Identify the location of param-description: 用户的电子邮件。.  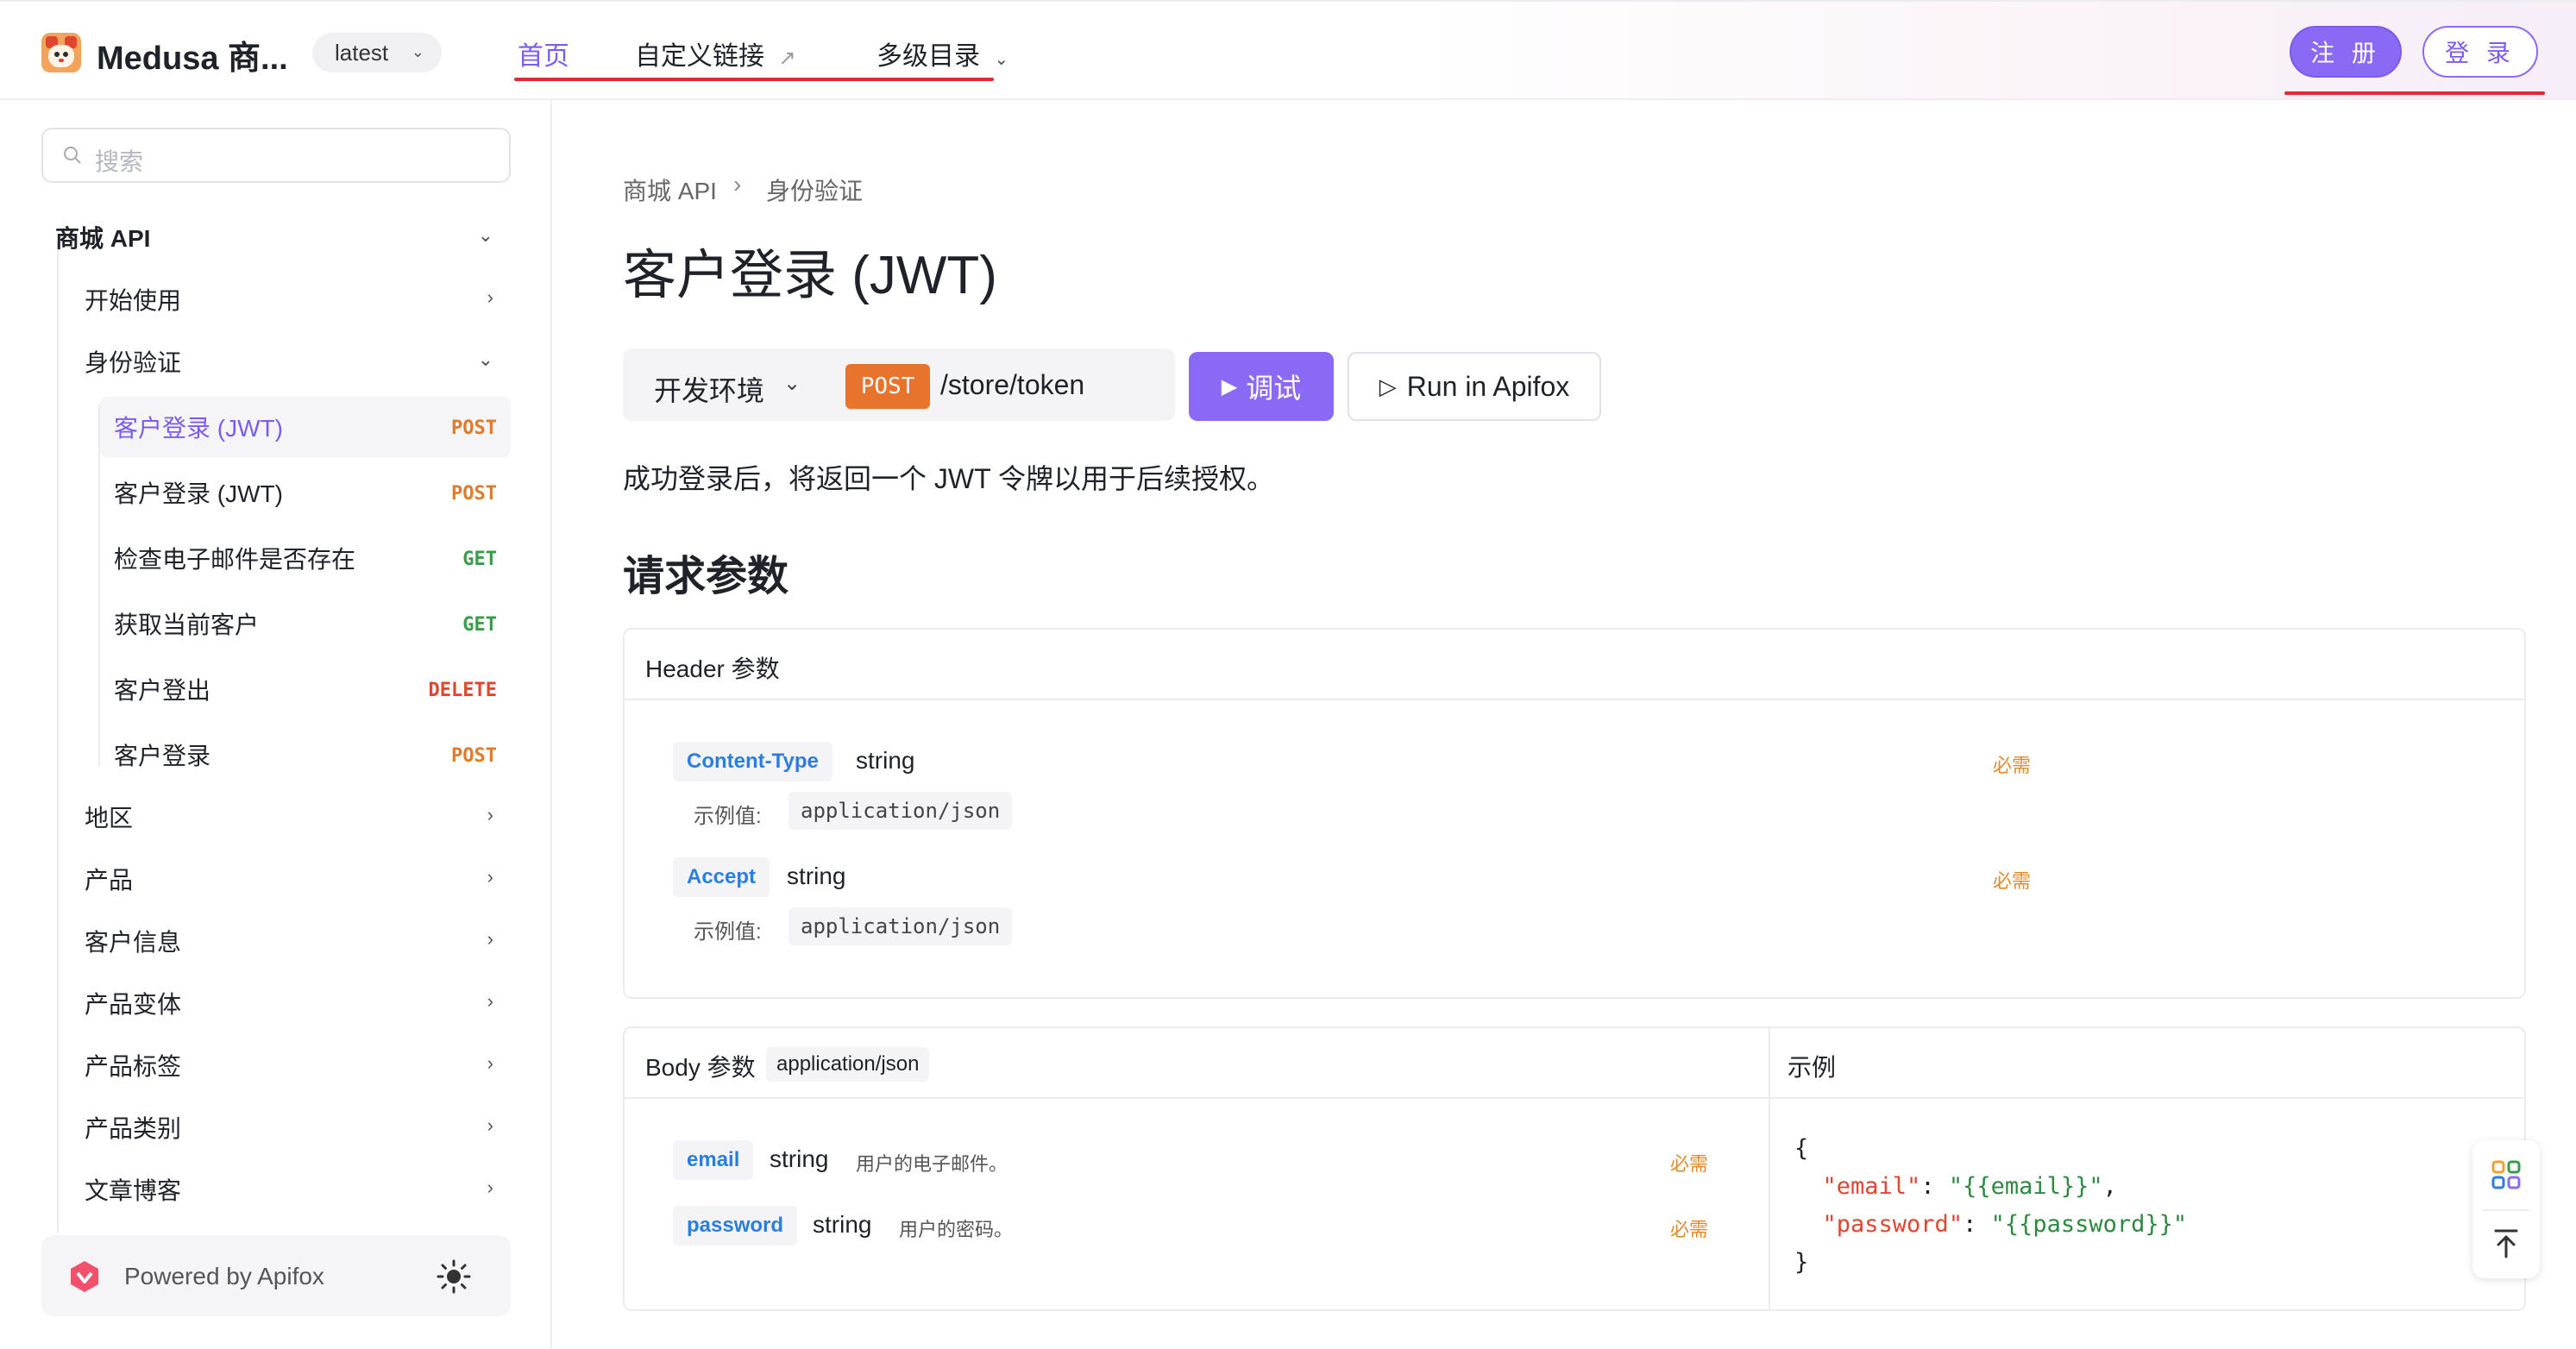
(932, 1164).